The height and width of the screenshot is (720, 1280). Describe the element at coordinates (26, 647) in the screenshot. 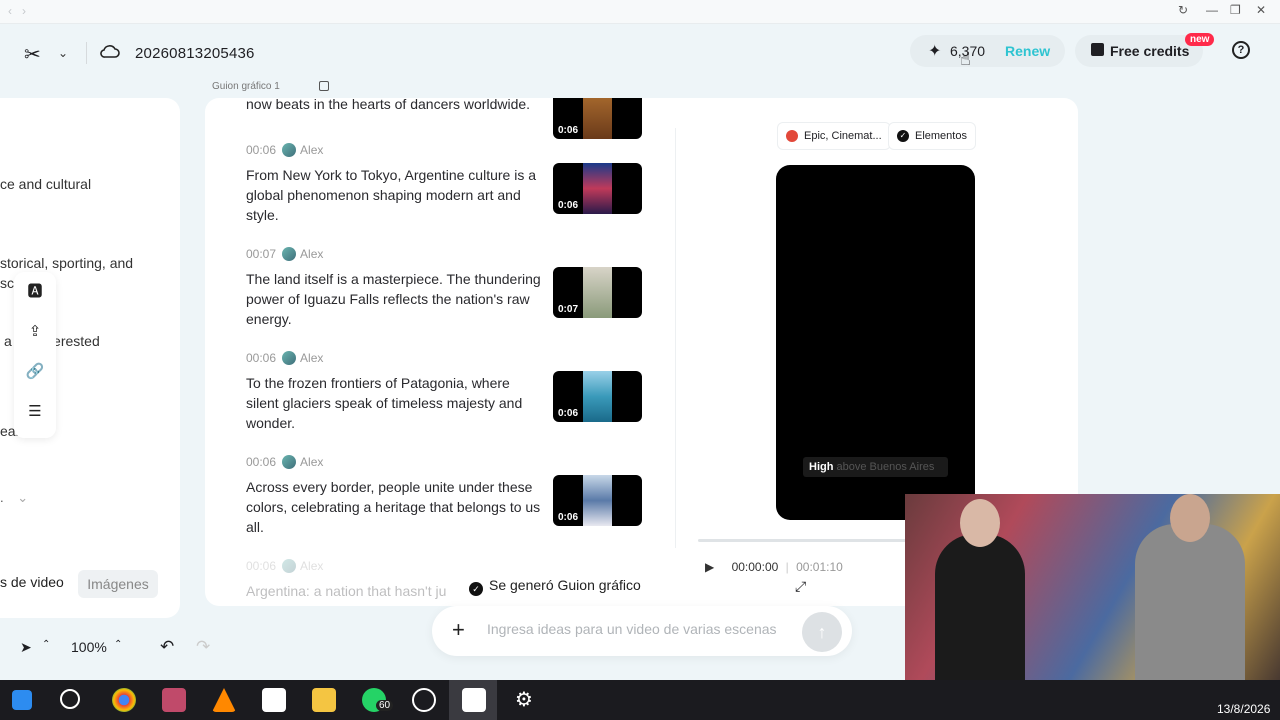

I see `pointer-tool-icon: ➤` at that location.